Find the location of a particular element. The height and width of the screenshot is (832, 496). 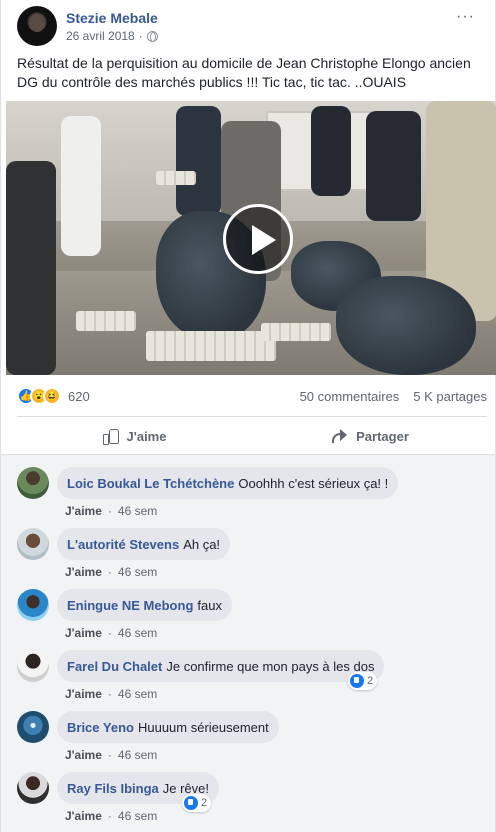

stats-right: 50 commentaires 5 K partages is located at coordinates (393, 396).